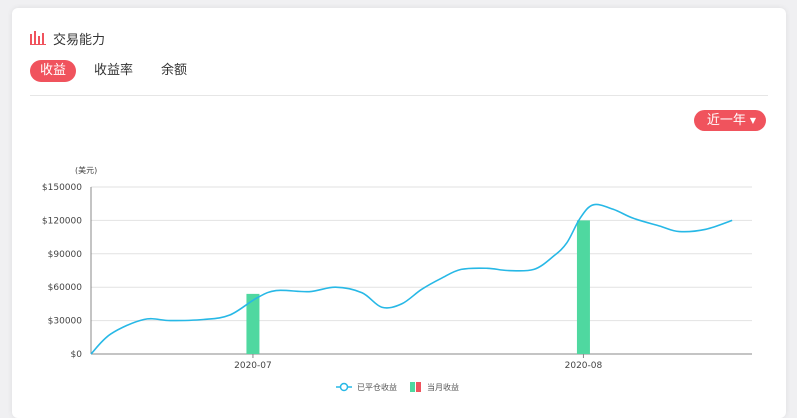 The image size is (797, 418). I want to click on y-tick-label: $60000, so click(65, 288).